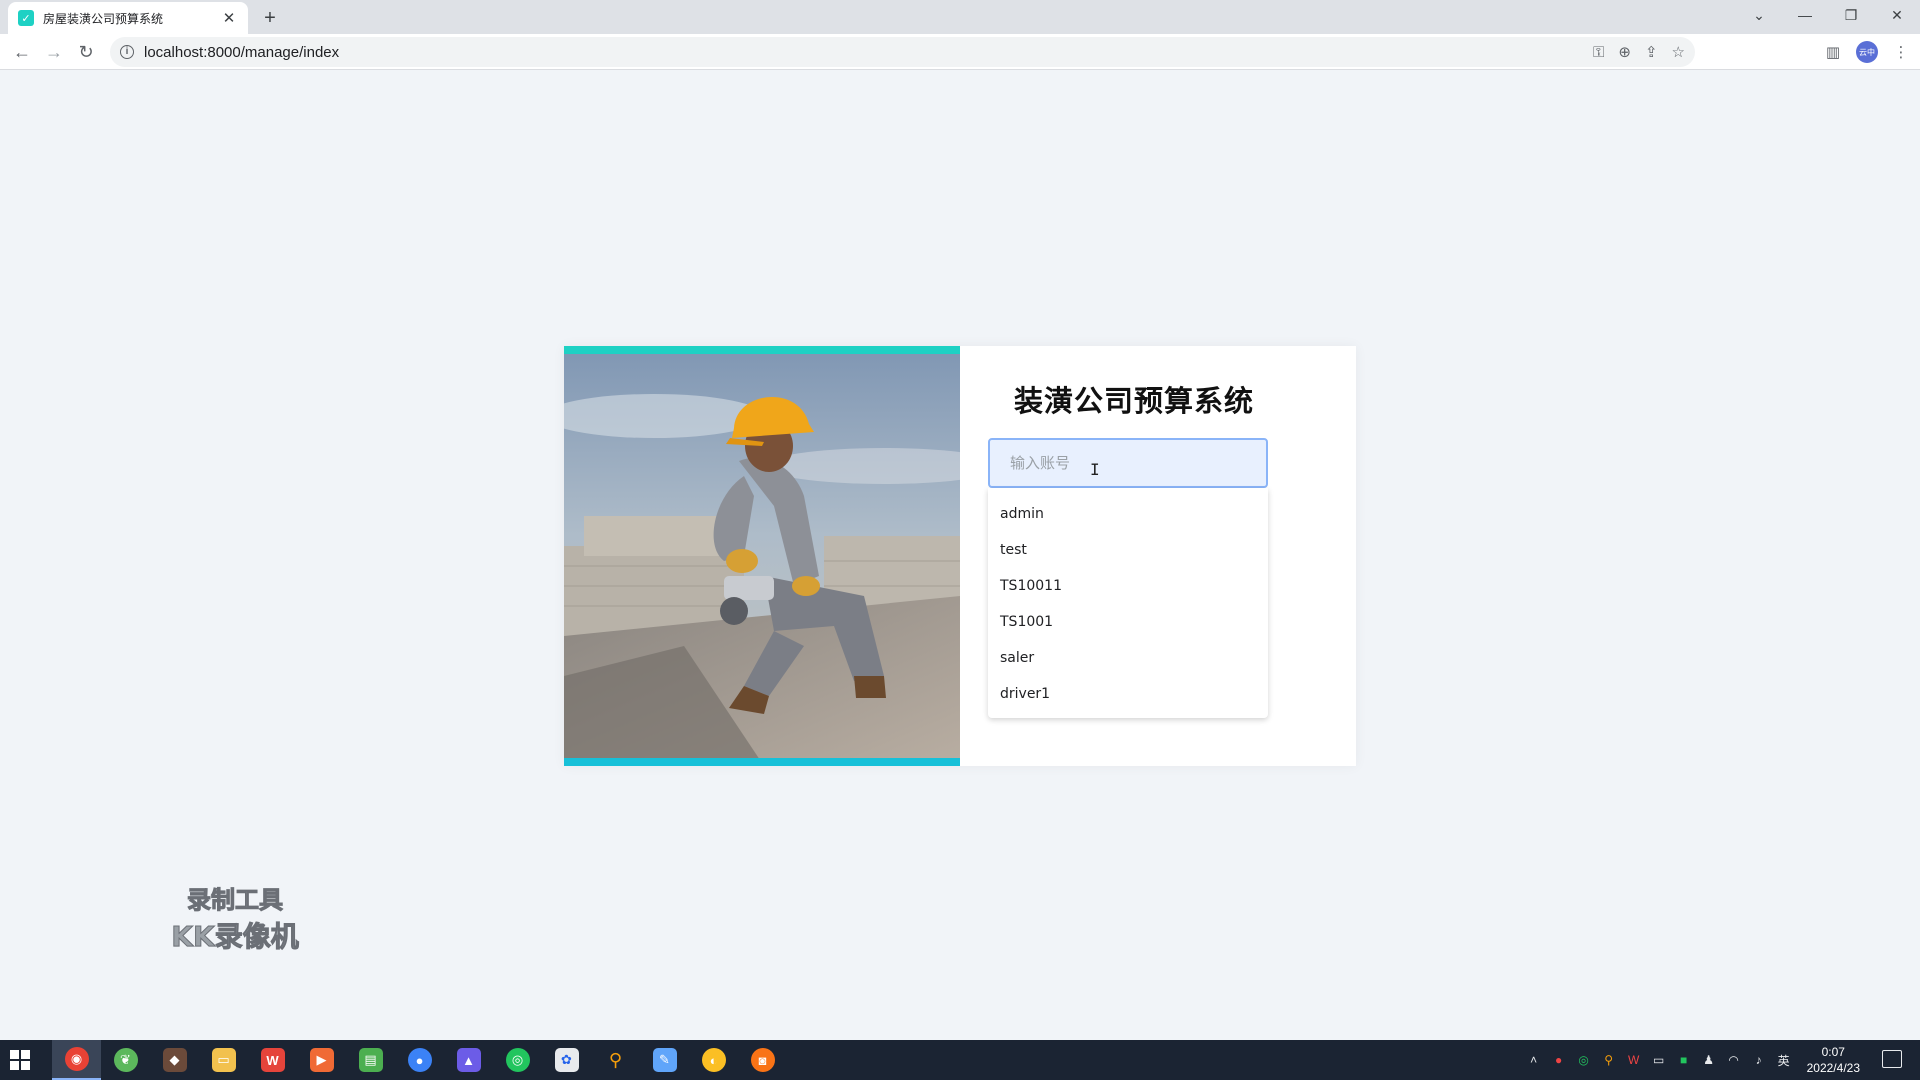 The width and height of the screenshot is (1920, 1080). Describe the element at coordinates (960, 17) in the screenshot. I see `browser-tab-strip: ✓ 房屋装潢公司预算系统 ✕ + ⌄ — ❐ ✕` at that location.